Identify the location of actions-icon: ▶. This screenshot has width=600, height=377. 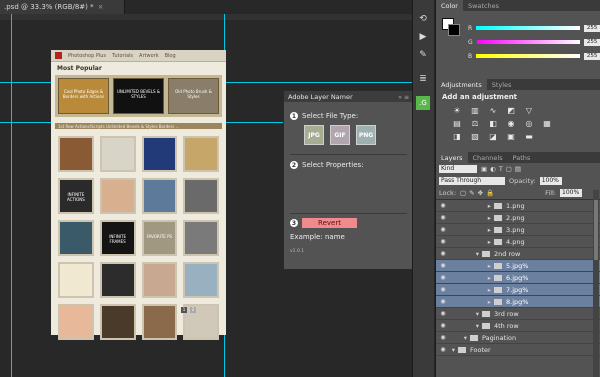
(423, 39).